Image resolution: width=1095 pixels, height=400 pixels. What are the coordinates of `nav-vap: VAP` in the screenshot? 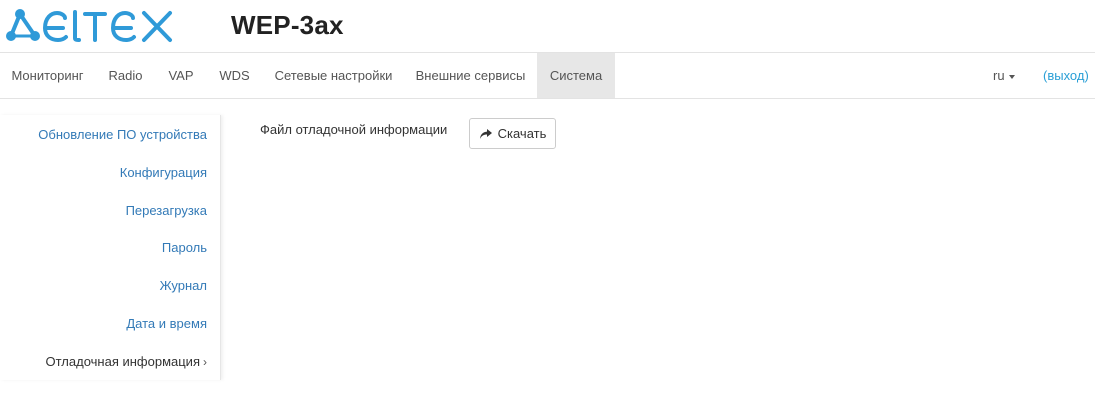 It's located at (181, 75).